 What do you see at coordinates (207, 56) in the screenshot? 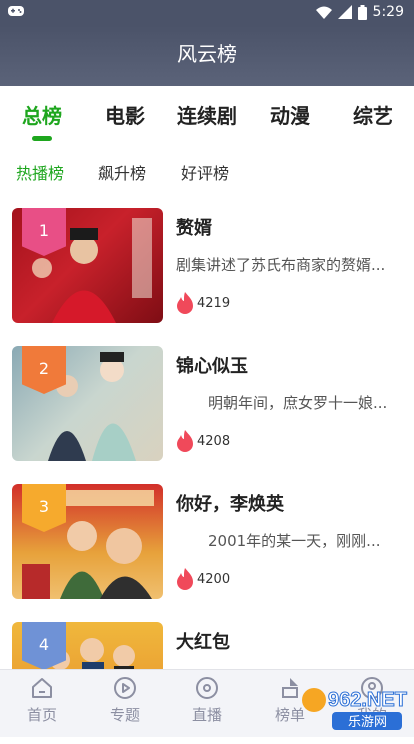
I see `page-title: 风云榜` at bounding box center [207, 56].